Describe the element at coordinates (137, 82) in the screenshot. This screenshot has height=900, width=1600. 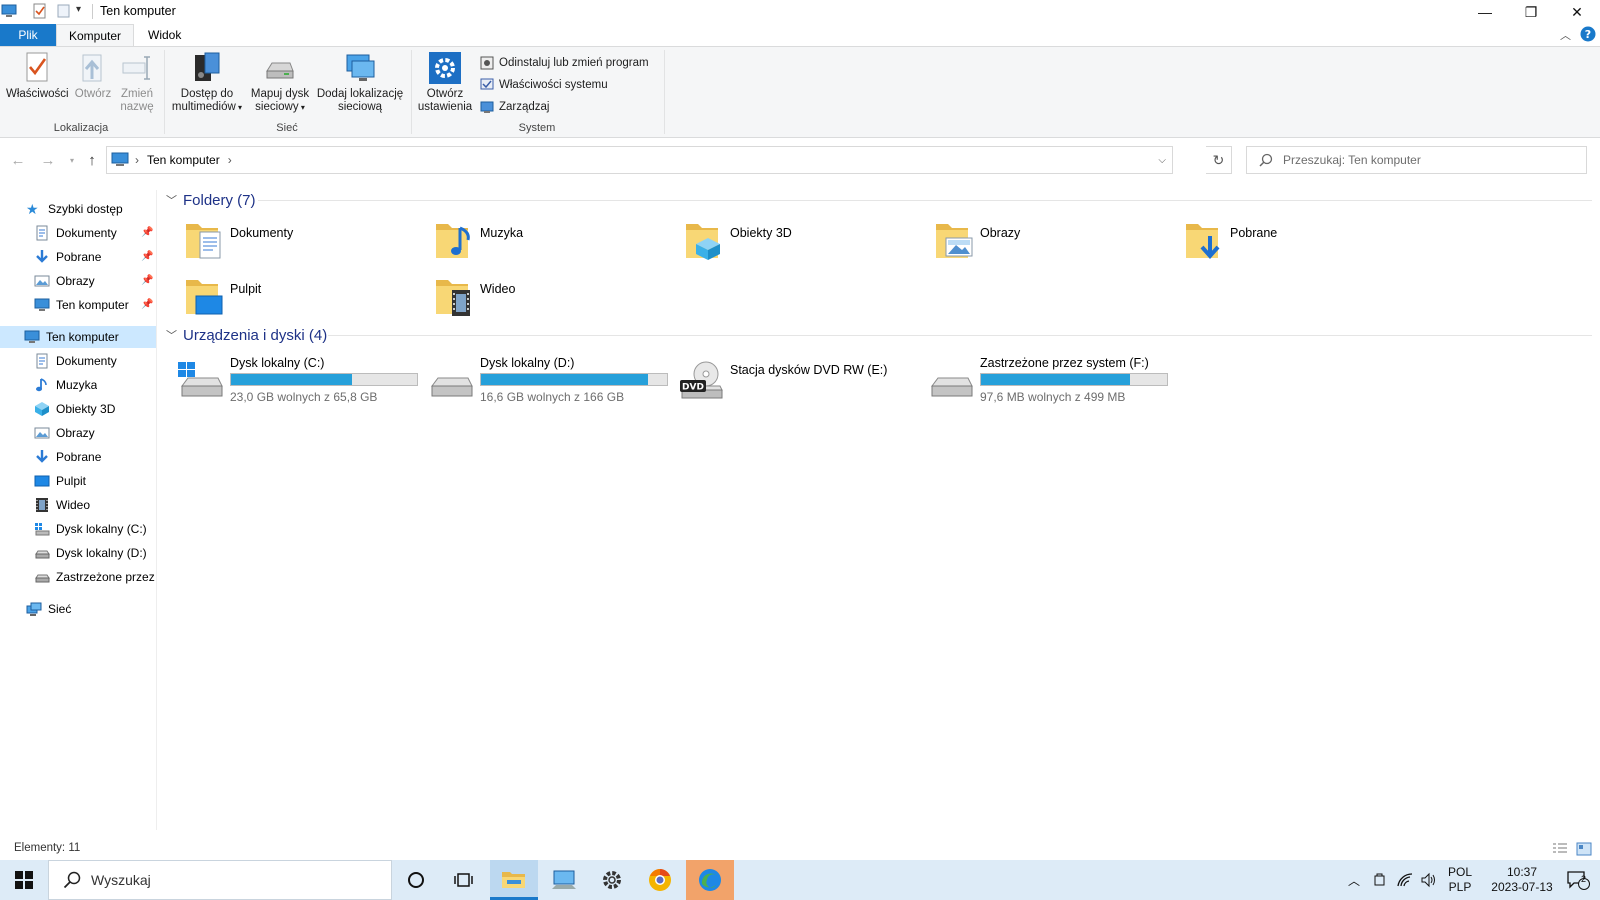
I see `rename-button: Zmień nazwę` at that location.